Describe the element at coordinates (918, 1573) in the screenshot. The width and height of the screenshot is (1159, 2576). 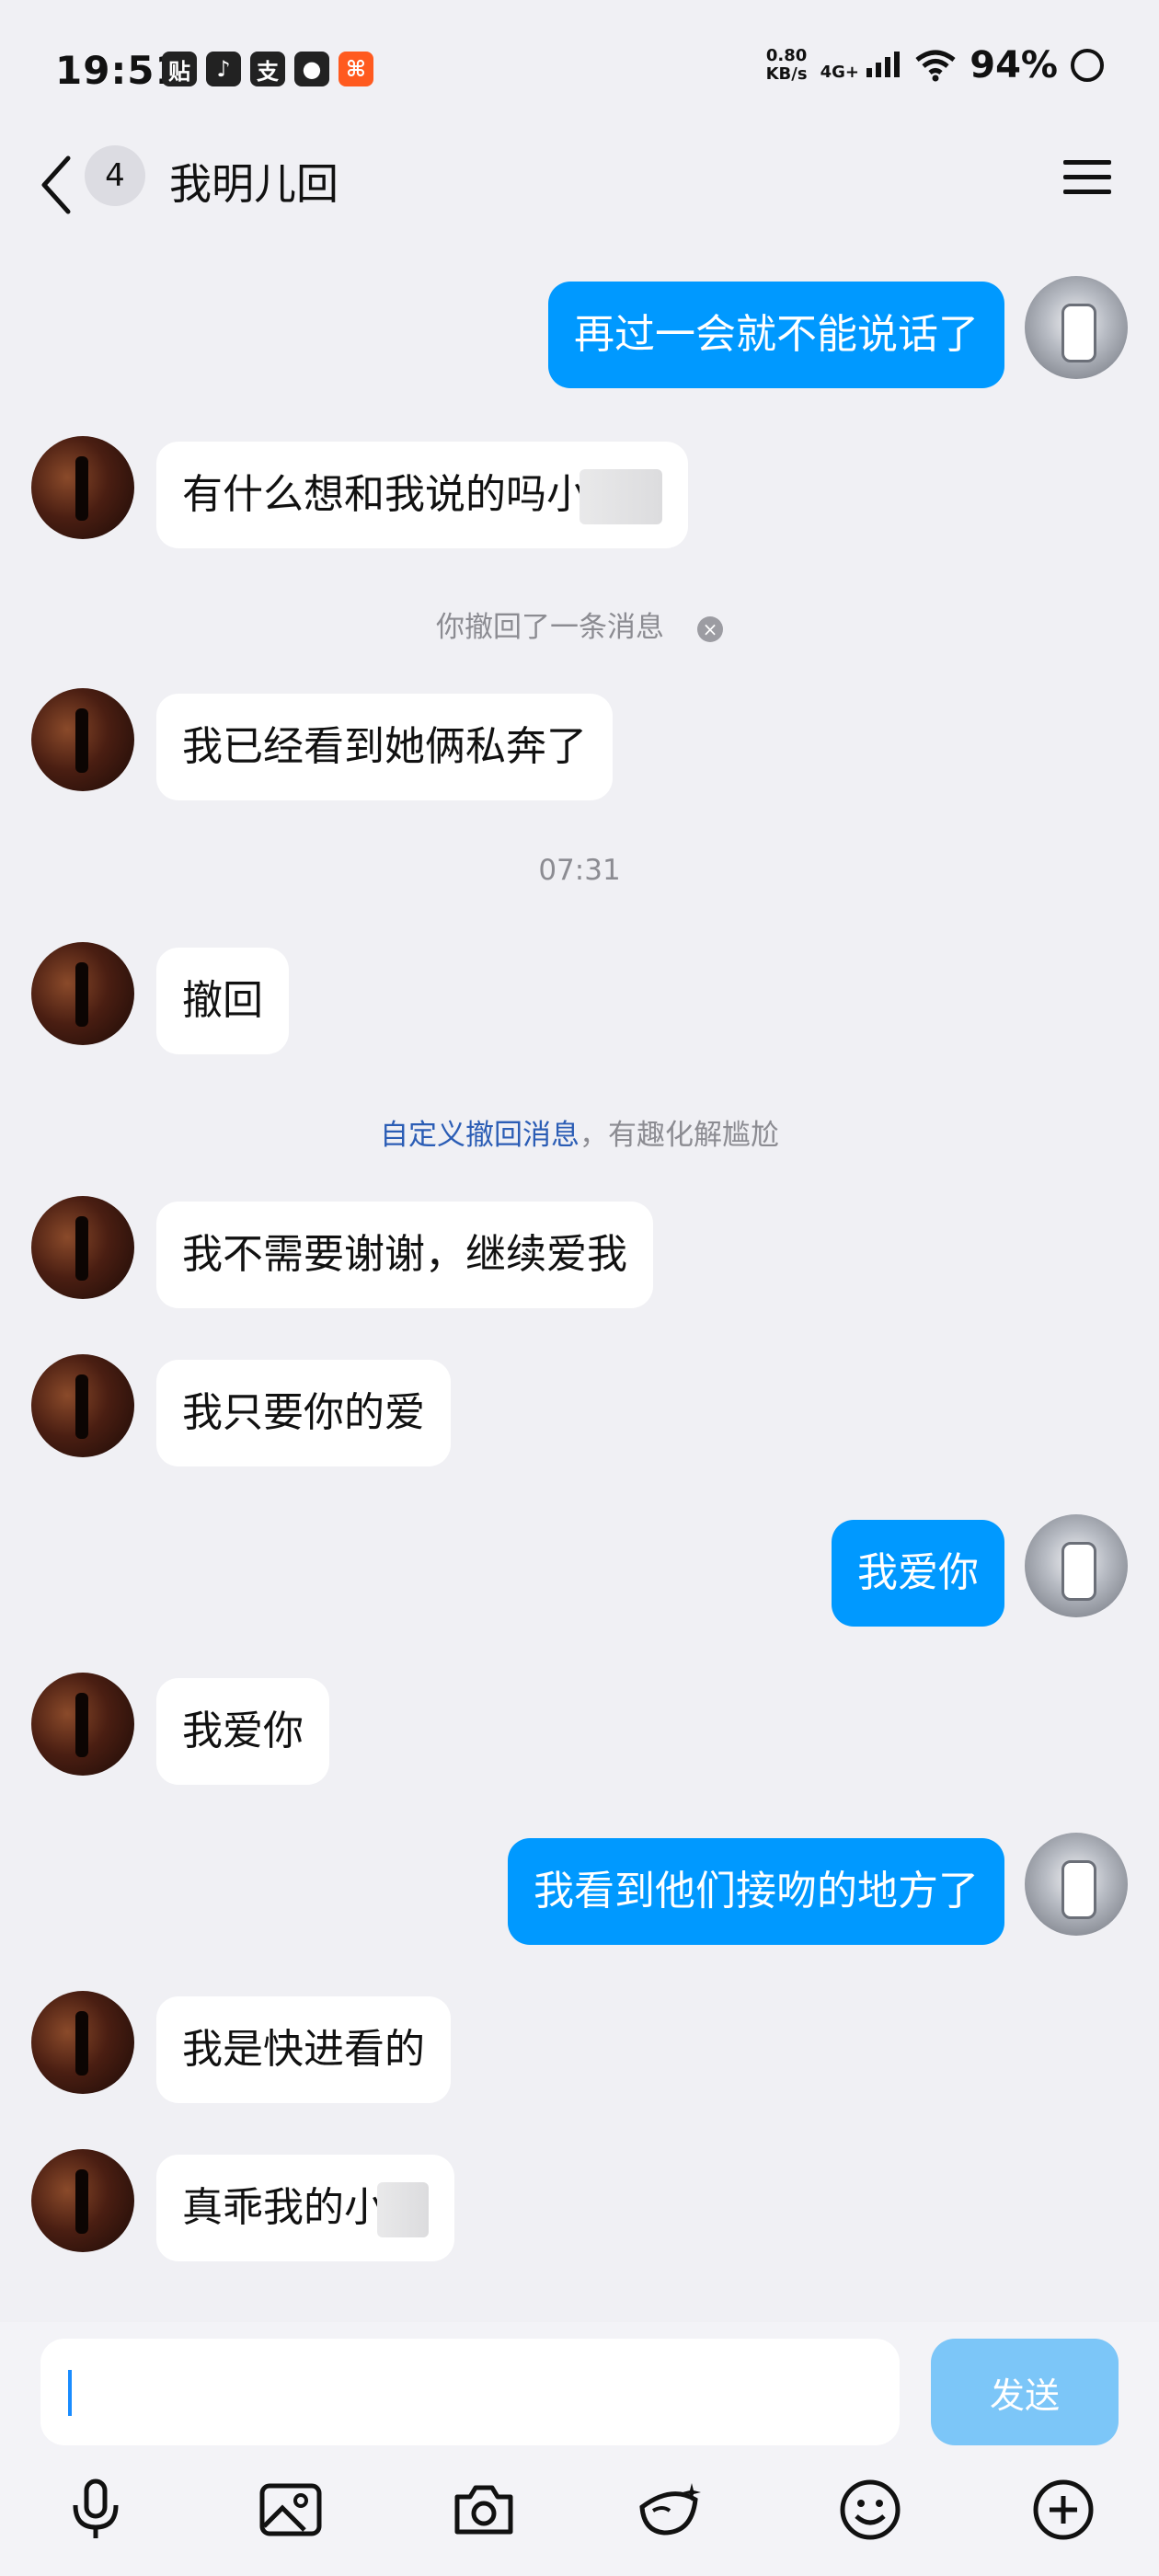
I see `message-bubble-outgoing: 我爱你` at that location.